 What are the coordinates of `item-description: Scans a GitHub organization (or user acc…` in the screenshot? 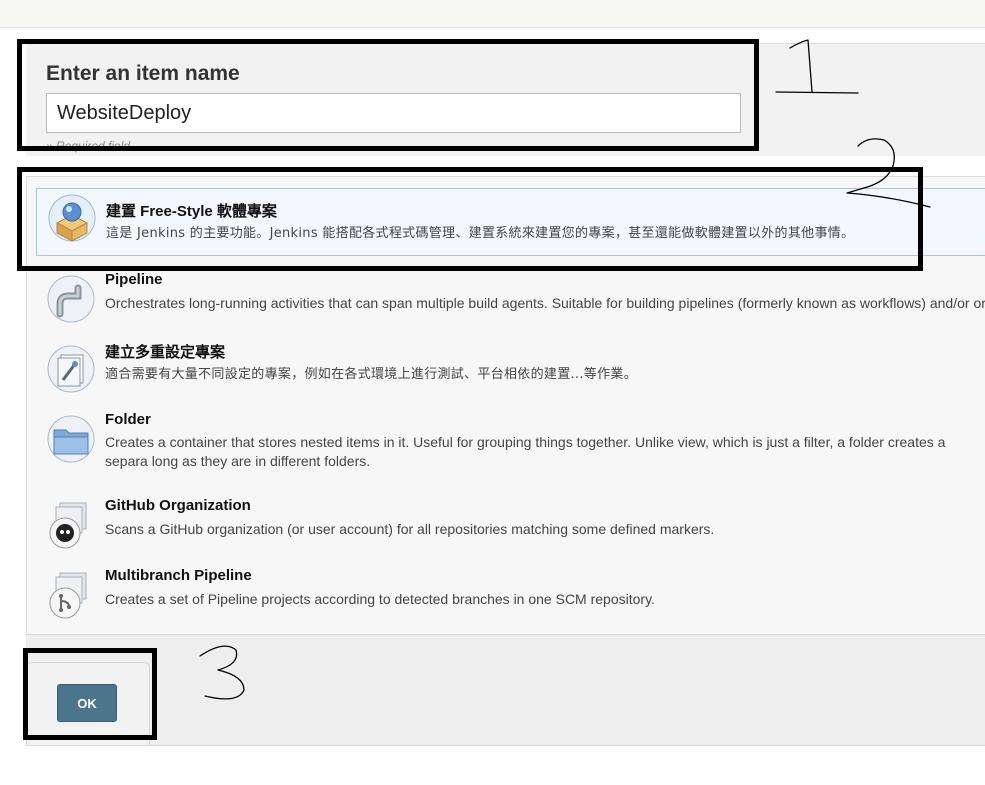 It's located at (410, 529).